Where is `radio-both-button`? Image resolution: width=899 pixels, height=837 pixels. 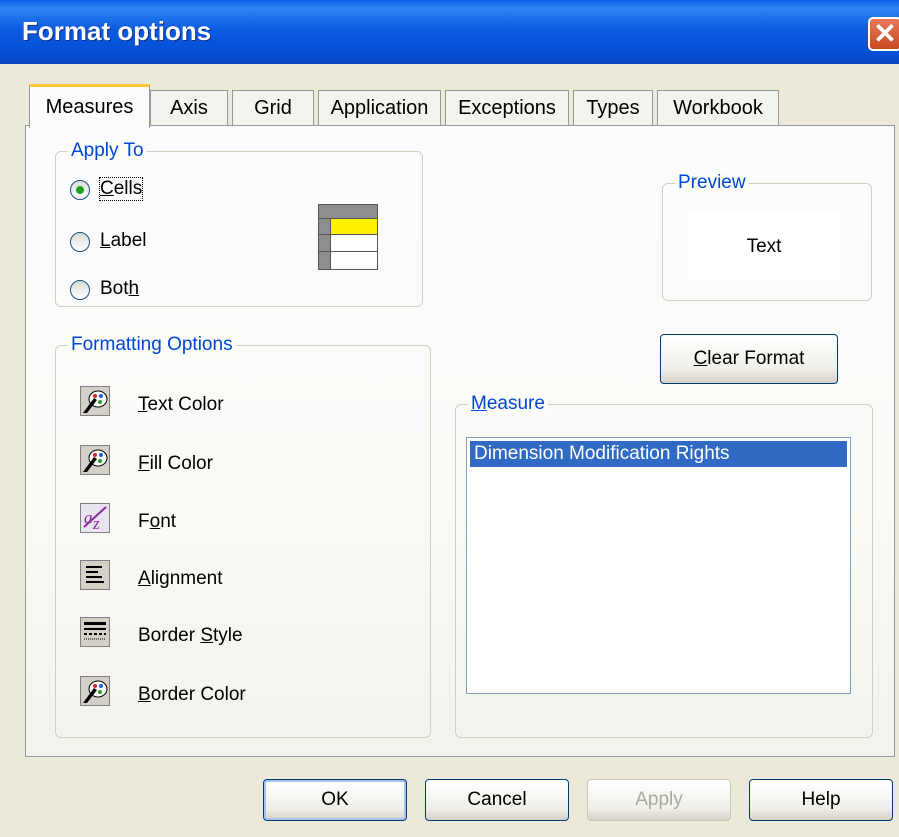 radio-both-button is located at coordinates (80, 290).